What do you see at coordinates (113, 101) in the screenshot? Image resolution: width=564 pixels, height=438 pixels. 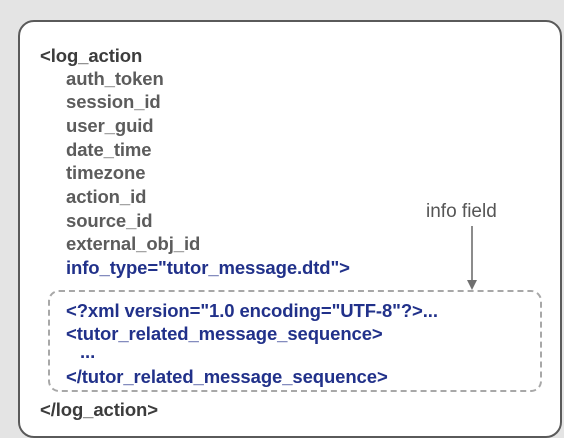 I see `field-session-id: session_id` at bounding box center [113, 101].